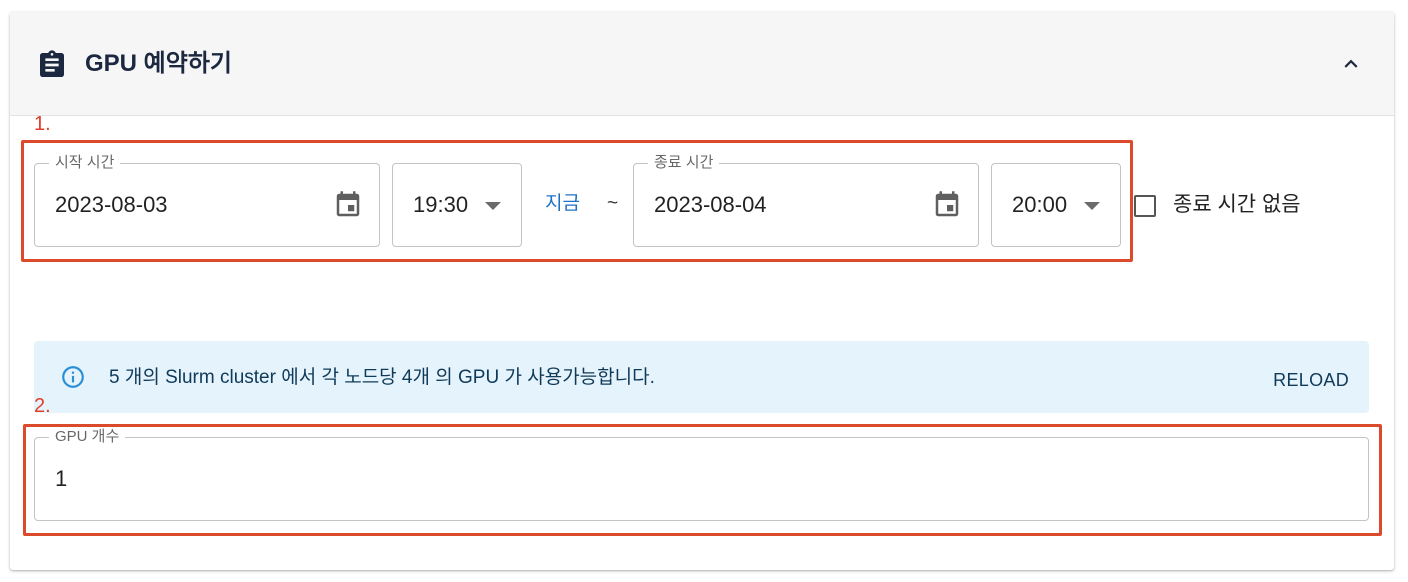 The height and width of the screenshot is (582, 1408). I want to click on no-end-time-label: 종료 시간 없음, so click(1237, 205).